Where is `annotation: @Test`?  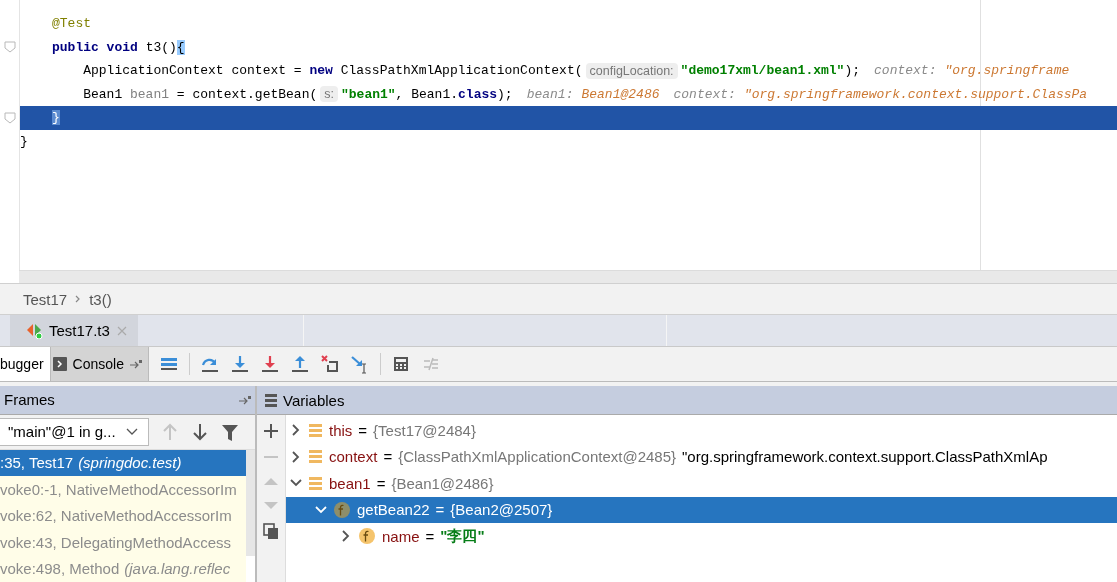
annotation: @Test is located at coordinates (71, 24).